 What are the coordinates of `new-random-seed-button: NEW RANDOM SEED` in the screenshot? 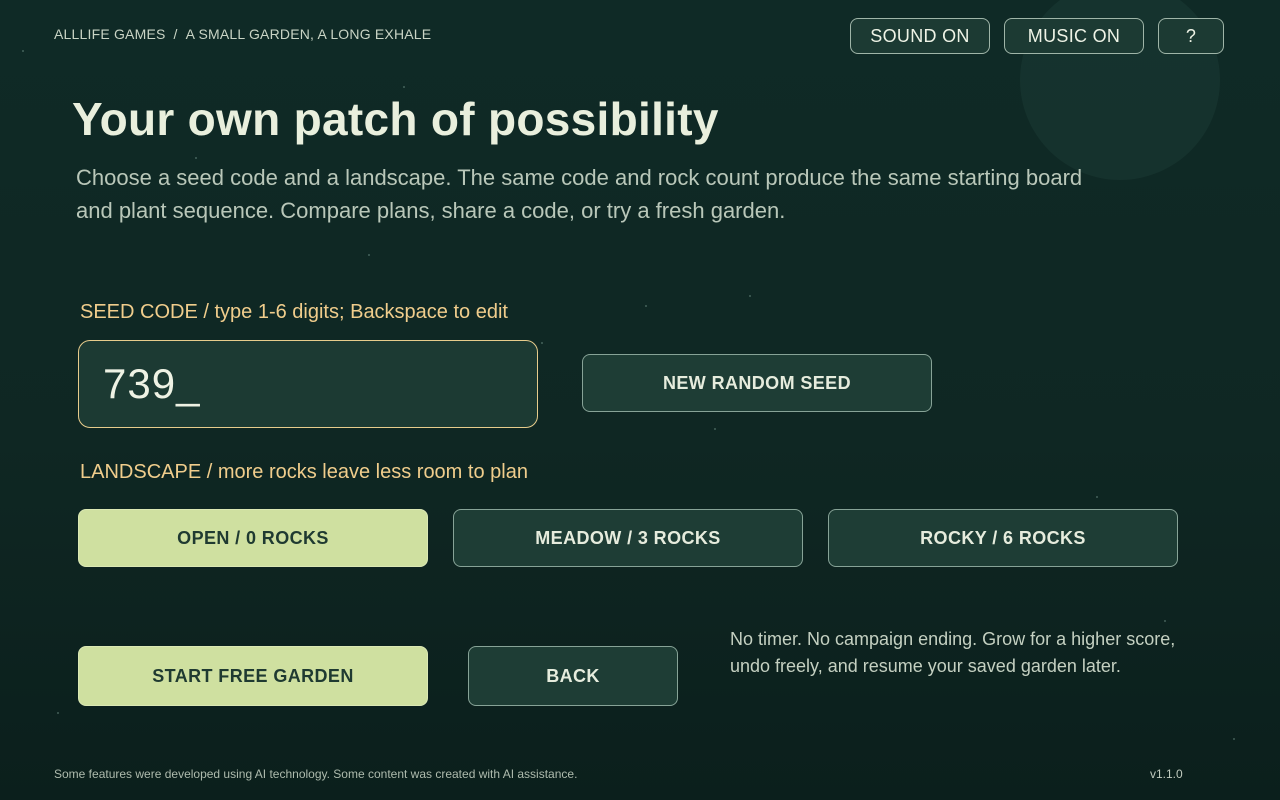 It's located at (757, 383).